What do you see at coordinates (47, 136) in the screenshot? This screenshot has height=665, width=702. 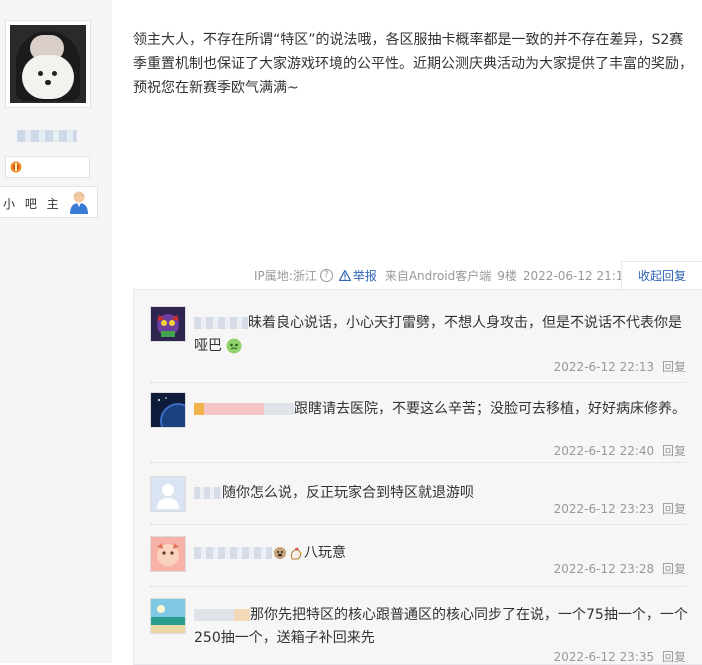 I see `author-name-blurred` at bounding box center [47, 136].